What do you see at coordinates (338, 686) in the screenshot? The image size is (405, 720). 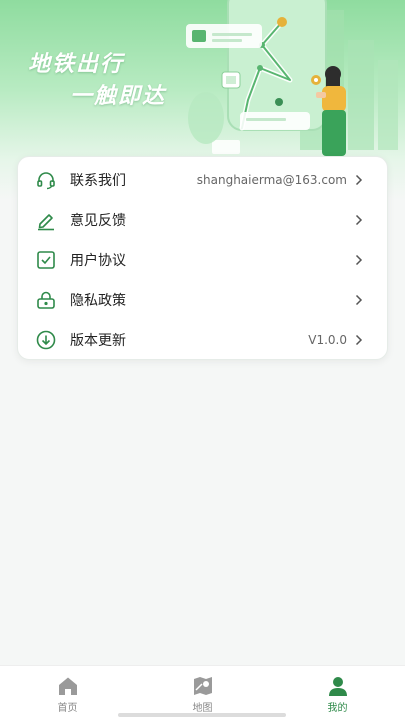 I see `profile-icon` at bounding box center [338, 686].